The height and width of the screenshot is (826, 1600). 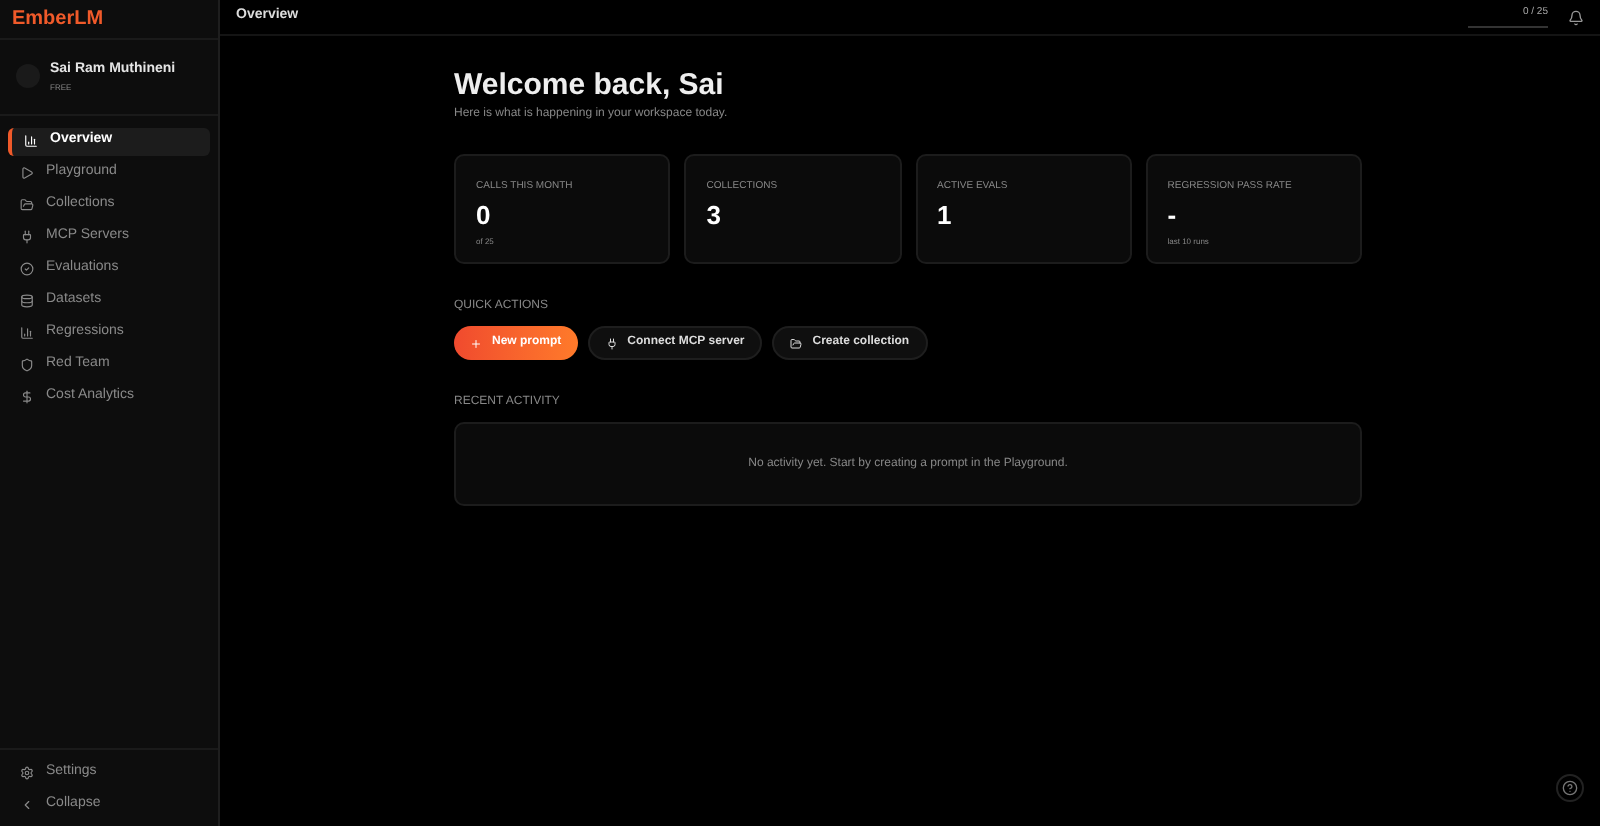 I want to click on shield-icon, so click(x=27, y=365).